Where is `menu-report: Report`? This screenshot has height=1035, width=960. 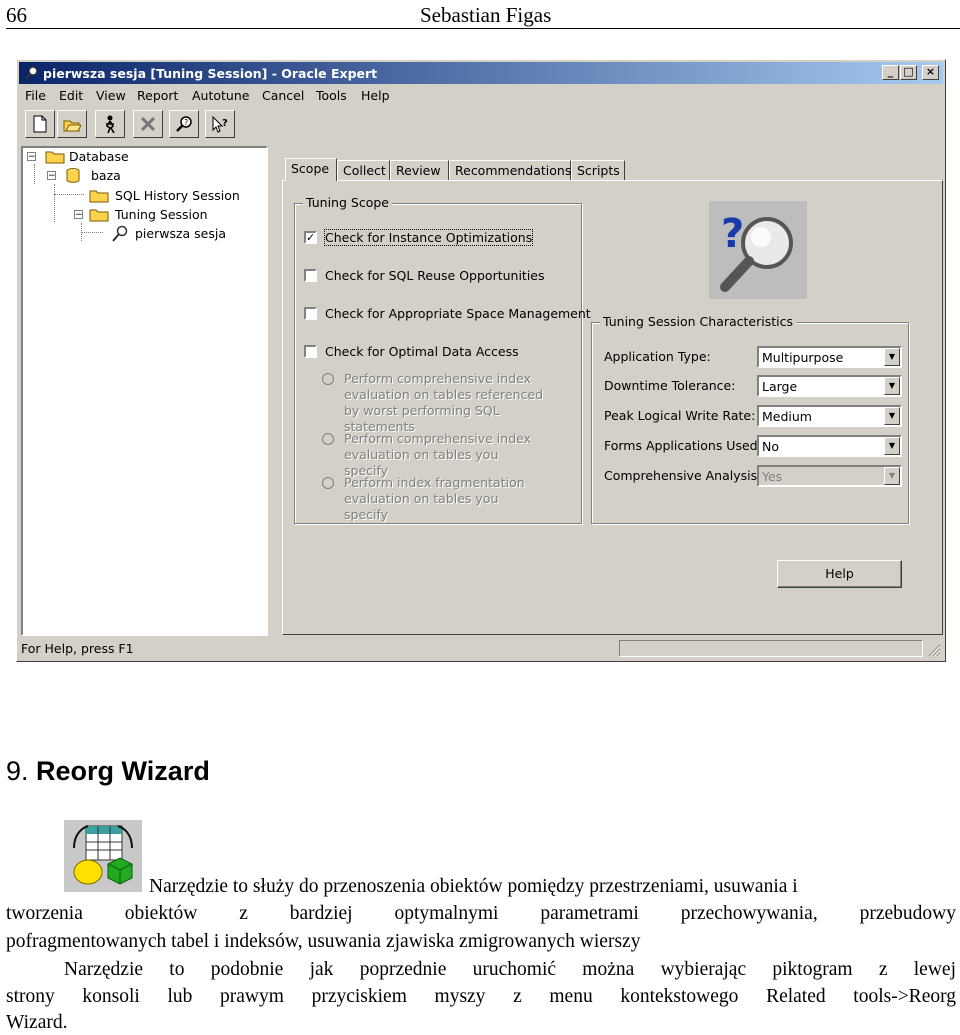 menu-report: Report is located at coordinates (157, 95).